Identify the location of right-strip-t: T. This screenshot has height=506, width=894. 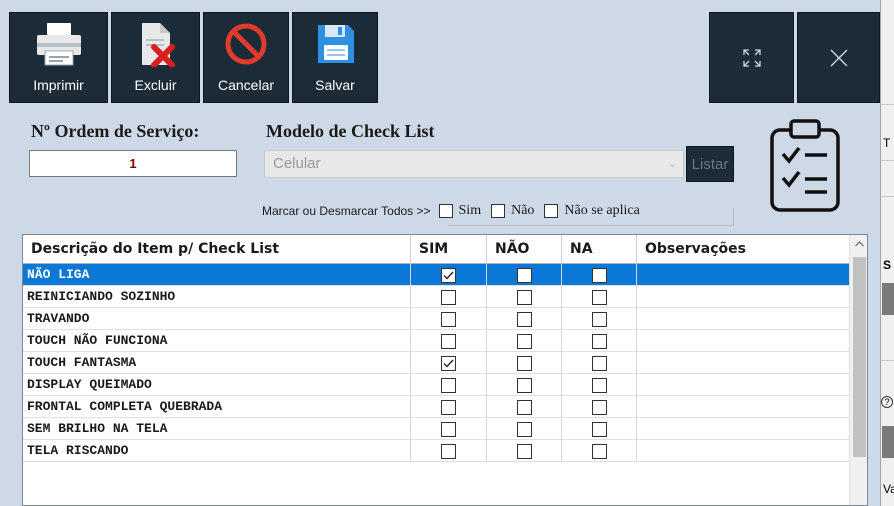
(887, 143).